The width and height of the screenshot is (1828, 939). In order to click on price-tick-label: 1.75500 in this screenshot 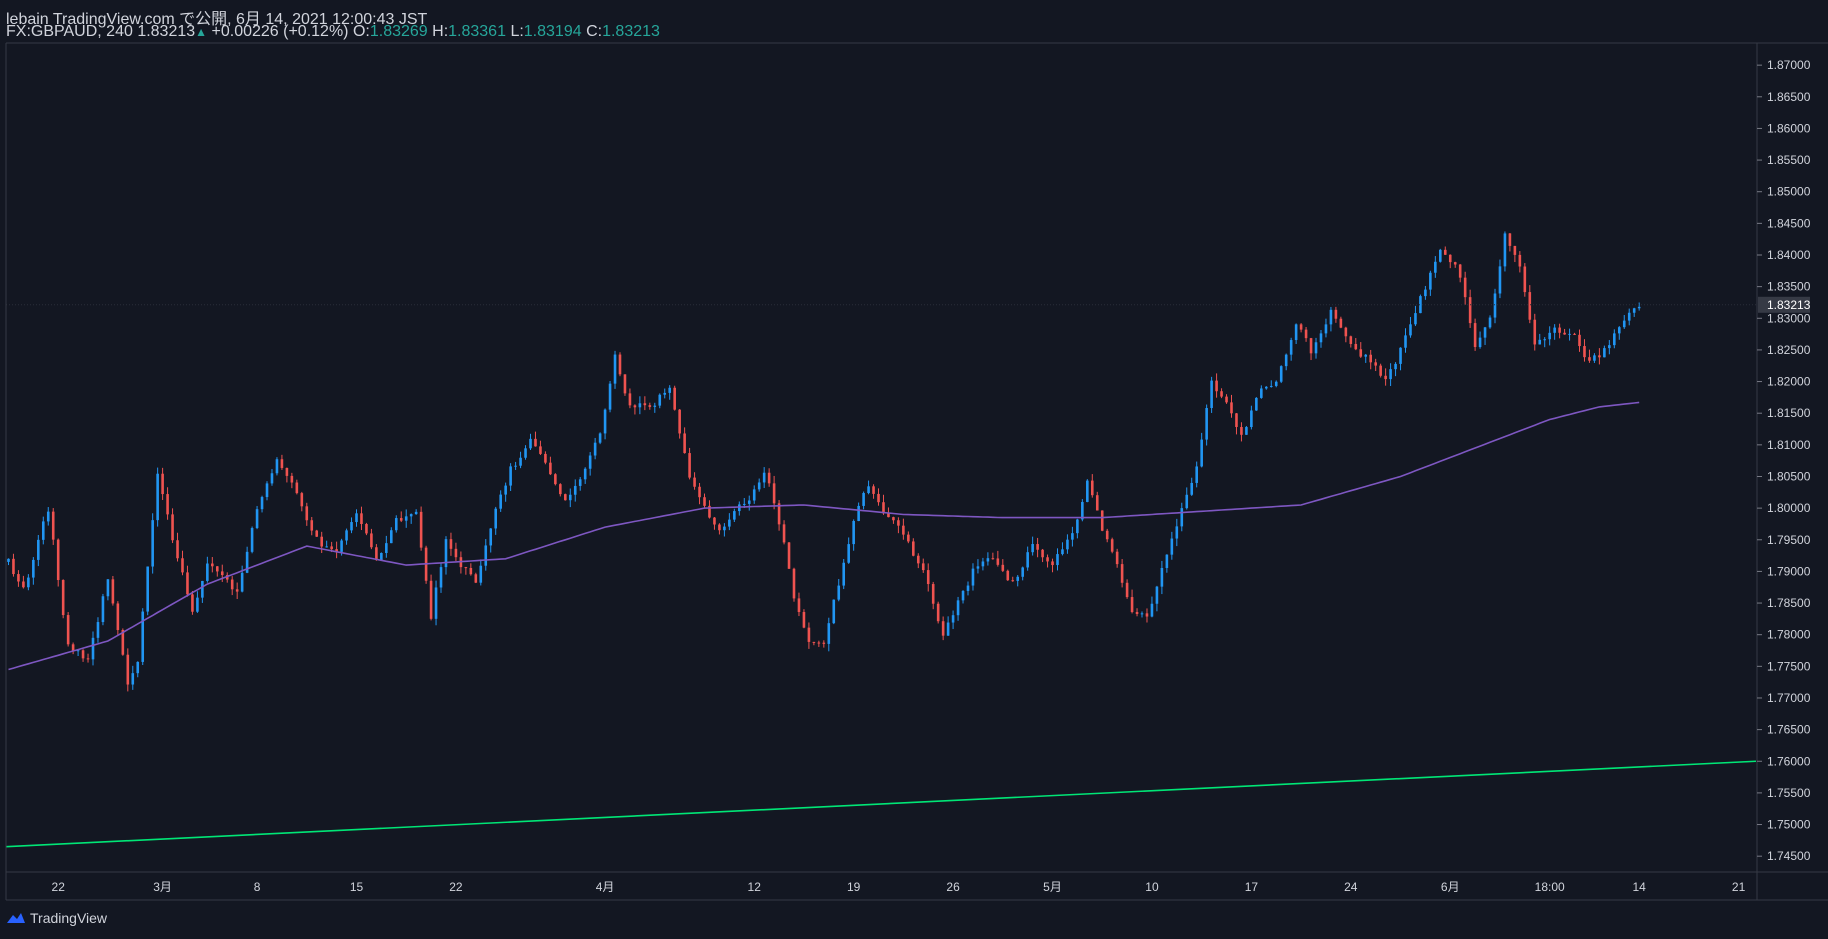, I will do `click(1789, 793)`.